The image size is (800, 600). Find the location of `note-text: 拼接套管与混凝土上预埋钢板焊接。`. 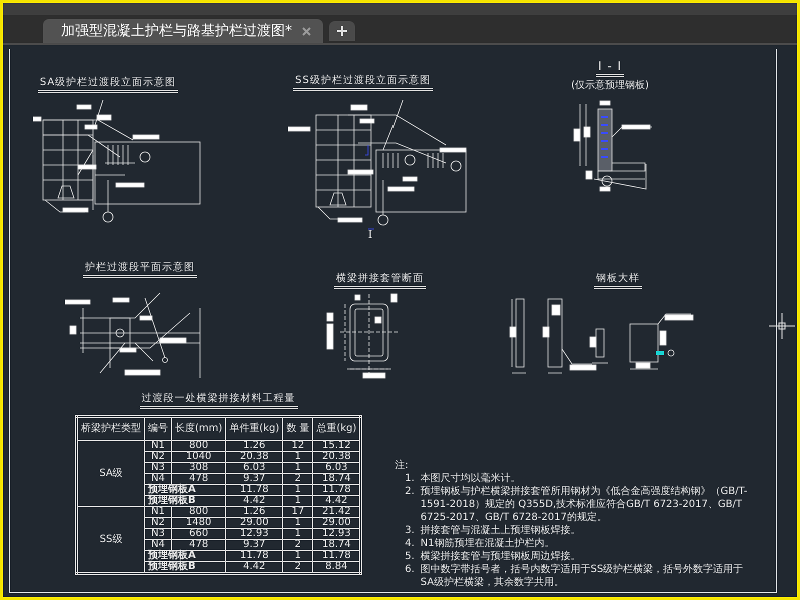

note-text: 拼接套管与混凝土上预埋钢板焊接。 is located at coordinates (500, 530).